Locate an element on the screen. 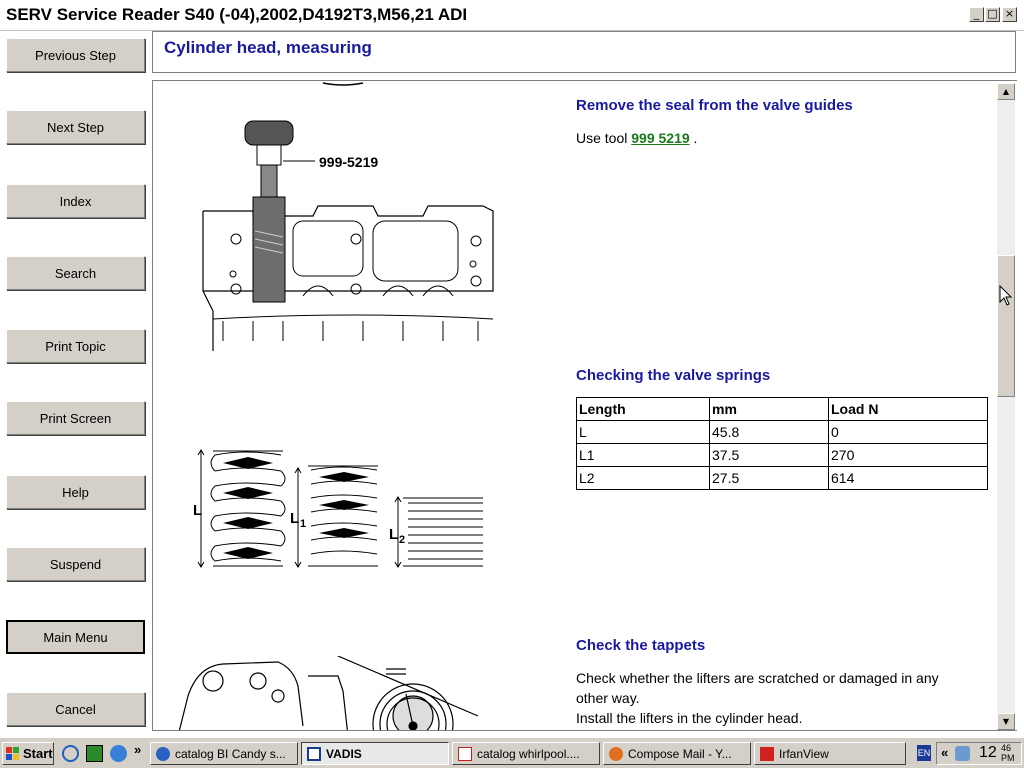  index-button: Index is located at coordinates (75, 201).